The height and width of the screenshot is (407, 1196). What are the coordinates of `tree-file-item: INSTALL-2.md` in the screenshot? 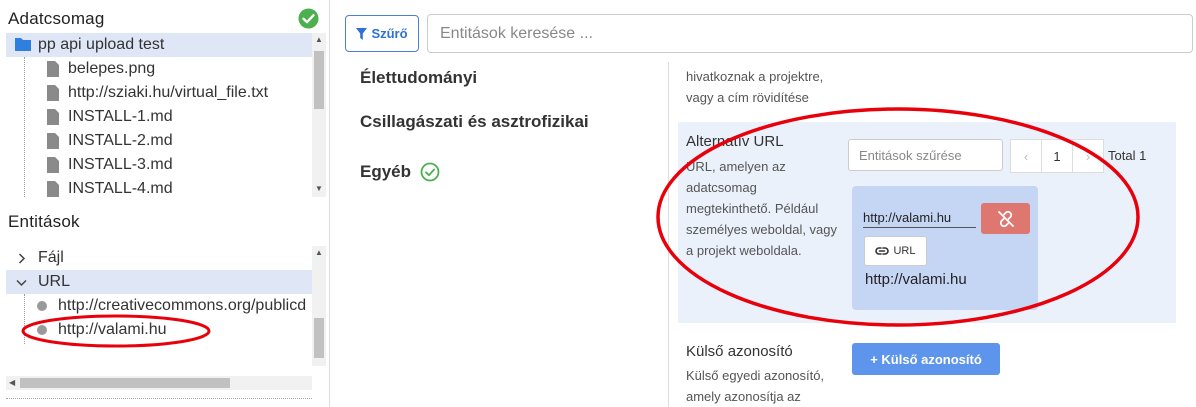 It's located at (159, 141).